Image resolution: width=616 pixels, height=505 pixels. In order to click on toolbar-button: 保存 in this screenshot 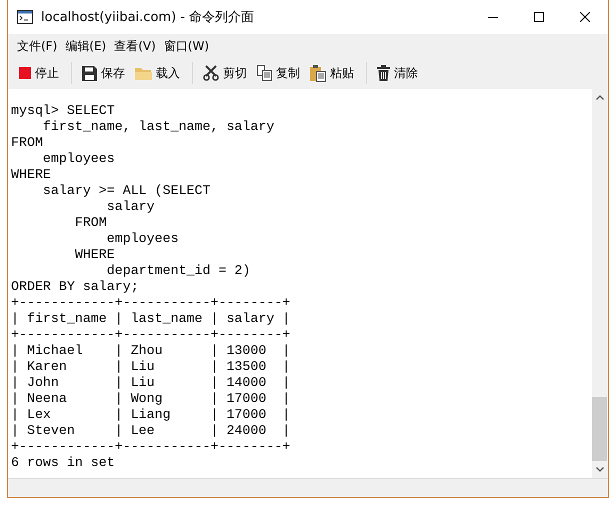, I will do `click(103, 73)`.